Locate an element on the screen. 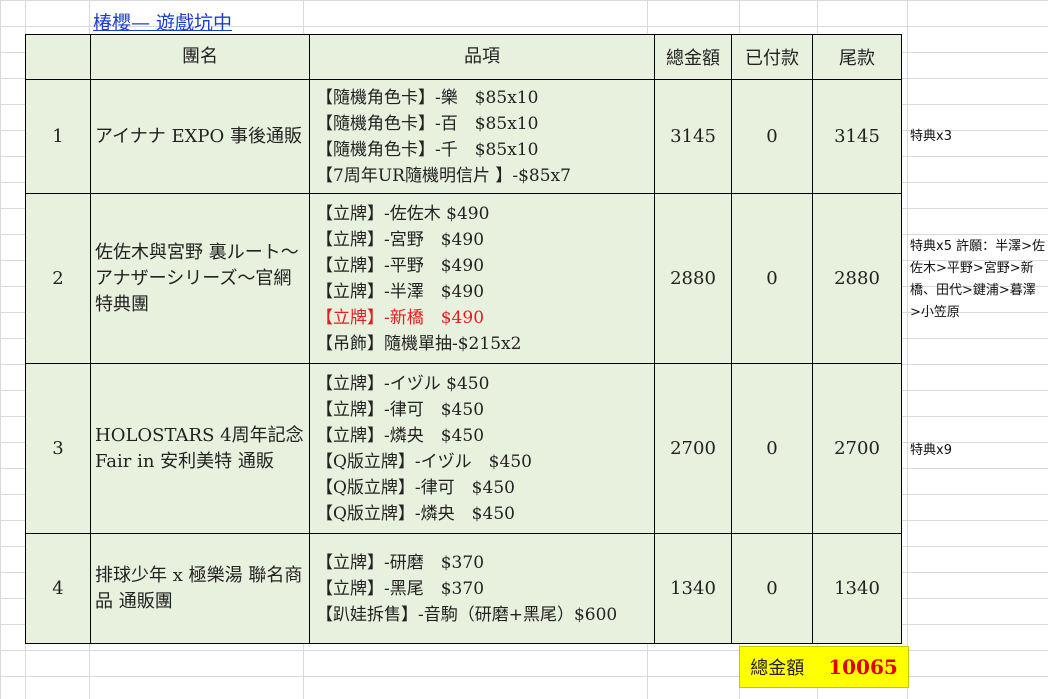 The height and width of the screenshot is (699, 1048). header-balance: 尾款 is located at coordinates (857, 57).